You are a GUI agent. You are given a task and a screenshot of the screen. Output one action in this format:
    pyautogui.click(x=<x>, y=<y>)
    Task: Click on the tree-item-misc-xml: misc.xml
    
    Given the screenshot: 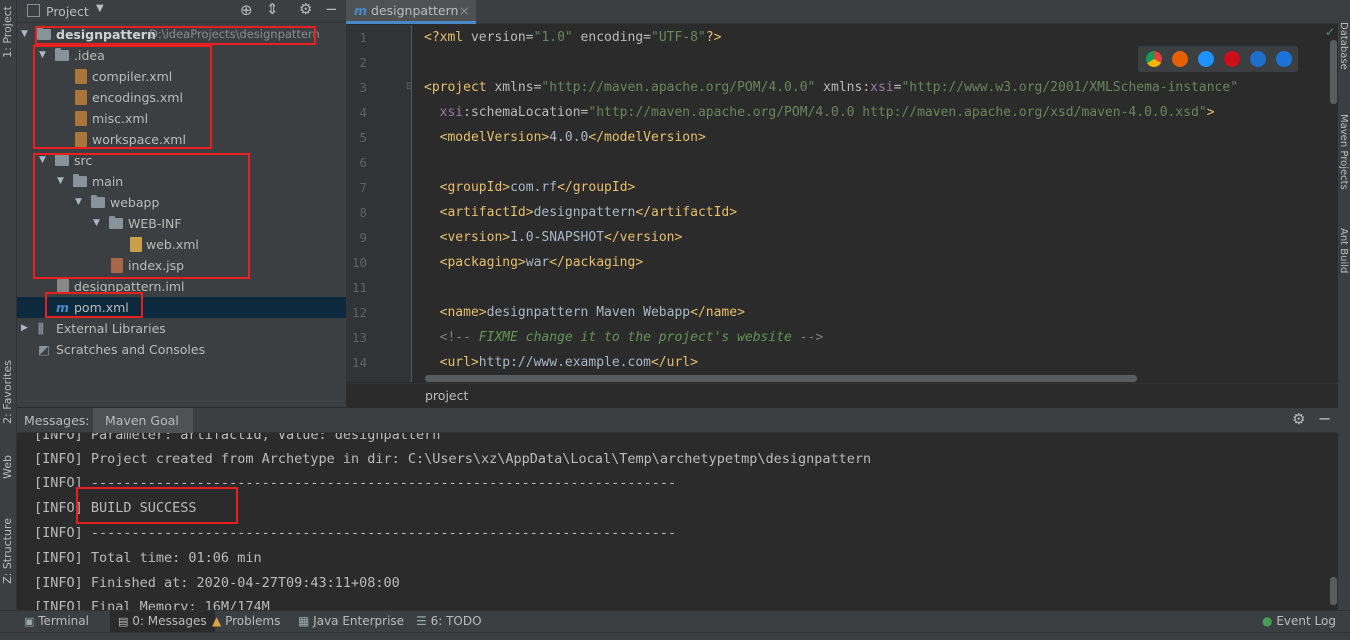 What is the action you would take?
    pyautogui.click(x=181, y=118)
    